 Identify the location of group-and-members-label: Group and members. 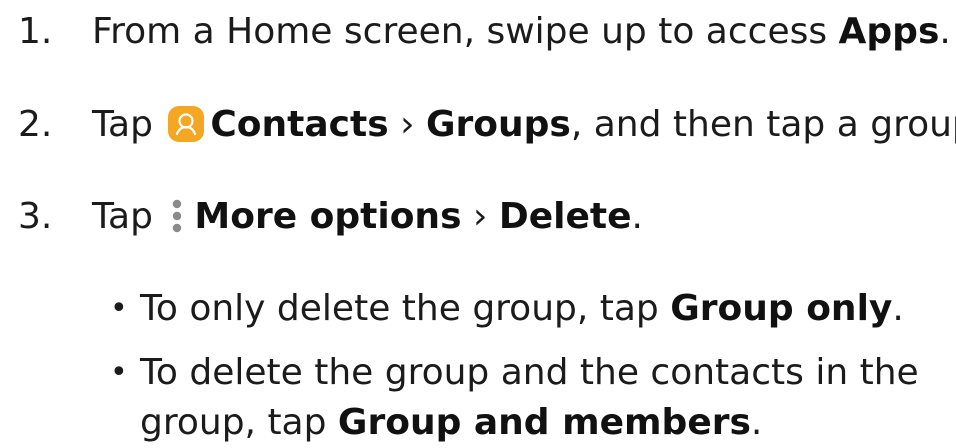
(544, 422).